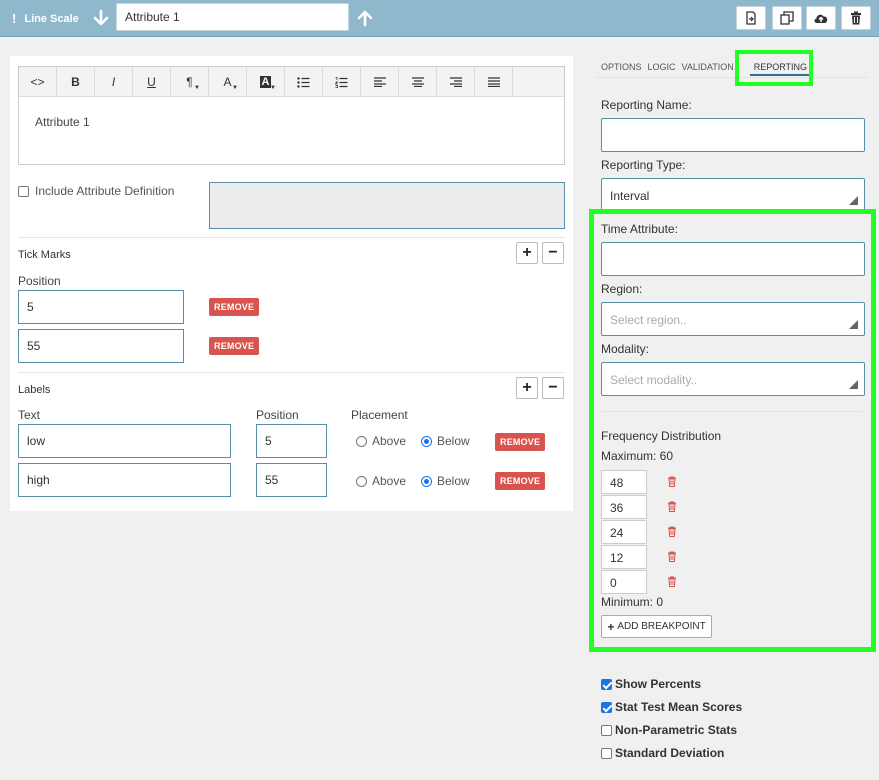 This screenshot has height=780, width=879. I want to click on include-definition-label: Include Attribute Definition, so click(105, 191).